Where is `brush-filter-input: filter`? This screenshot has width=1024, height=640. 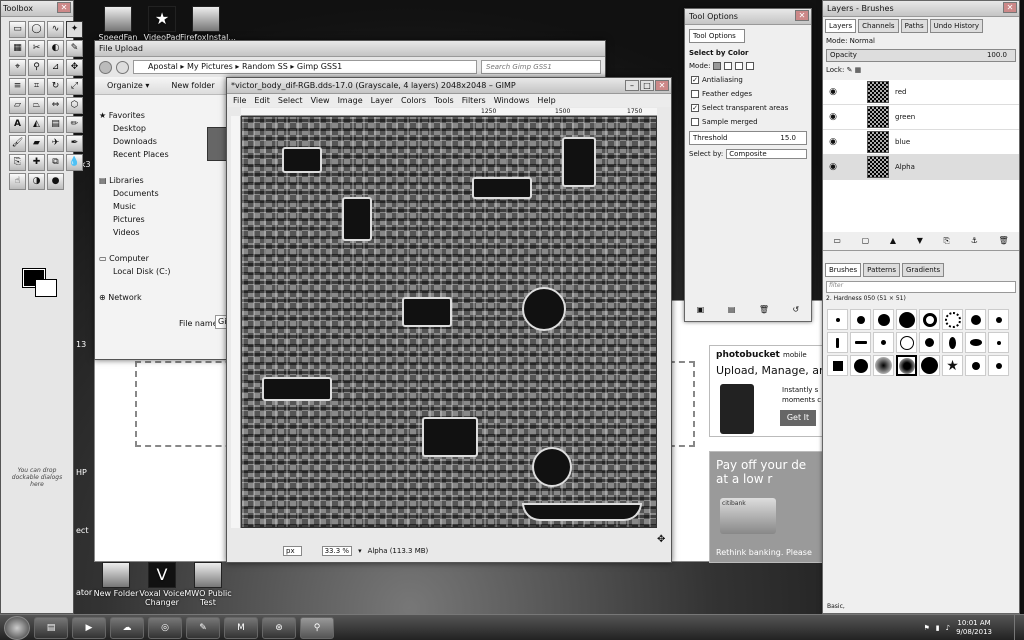 brush-filter-input: filter is located at coordinates (921, 287).